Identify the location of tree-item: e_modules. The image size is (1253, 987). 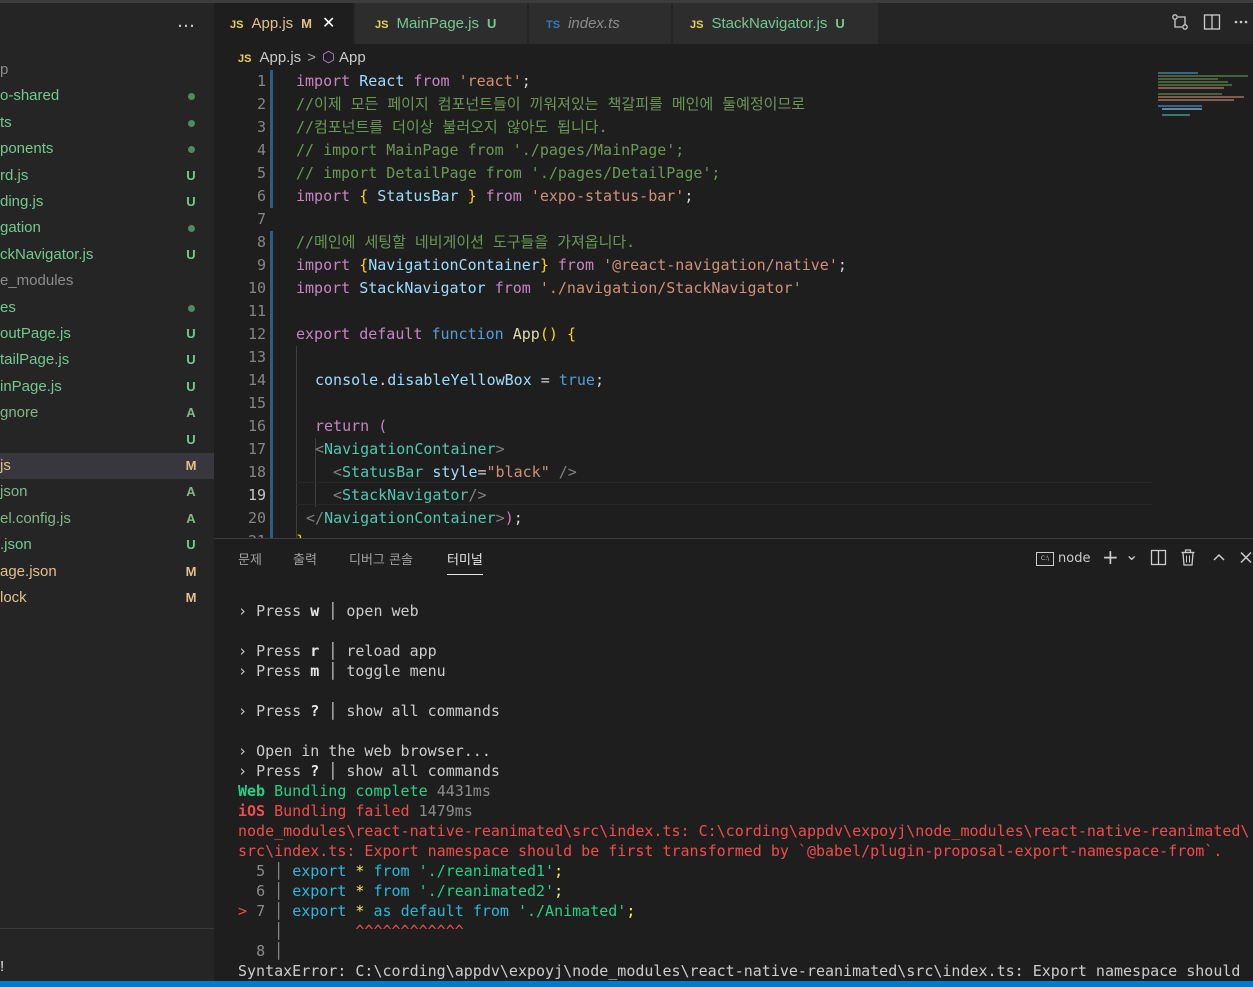
(107, 281).